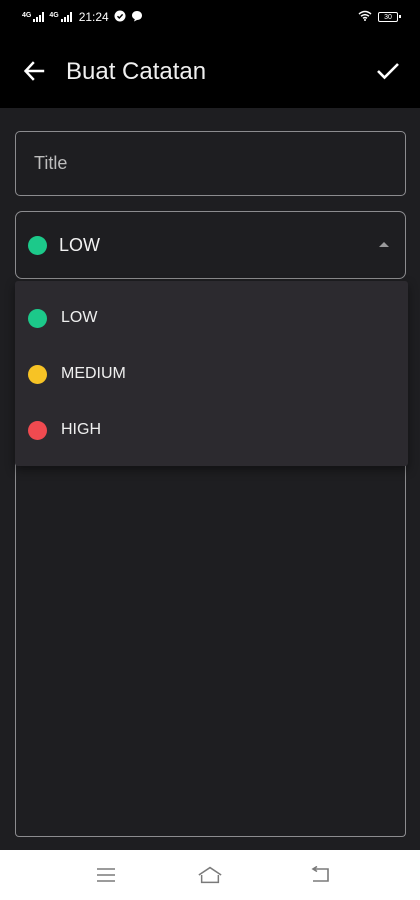 Image resolution: width=420 pixels, height=900 pixels. What do you see at coordinates (210, 71) in the screenshot?
I see `app-bar: Buat Catatan` at bounding box center [210, 71].